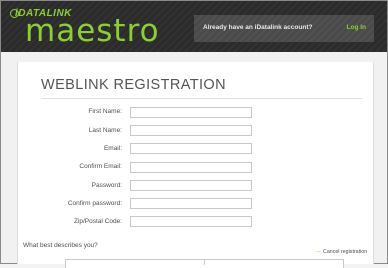  Describe the element at coordinates (317, 251) in the screenshot. I see `arrow-right-icon: →` at that location.